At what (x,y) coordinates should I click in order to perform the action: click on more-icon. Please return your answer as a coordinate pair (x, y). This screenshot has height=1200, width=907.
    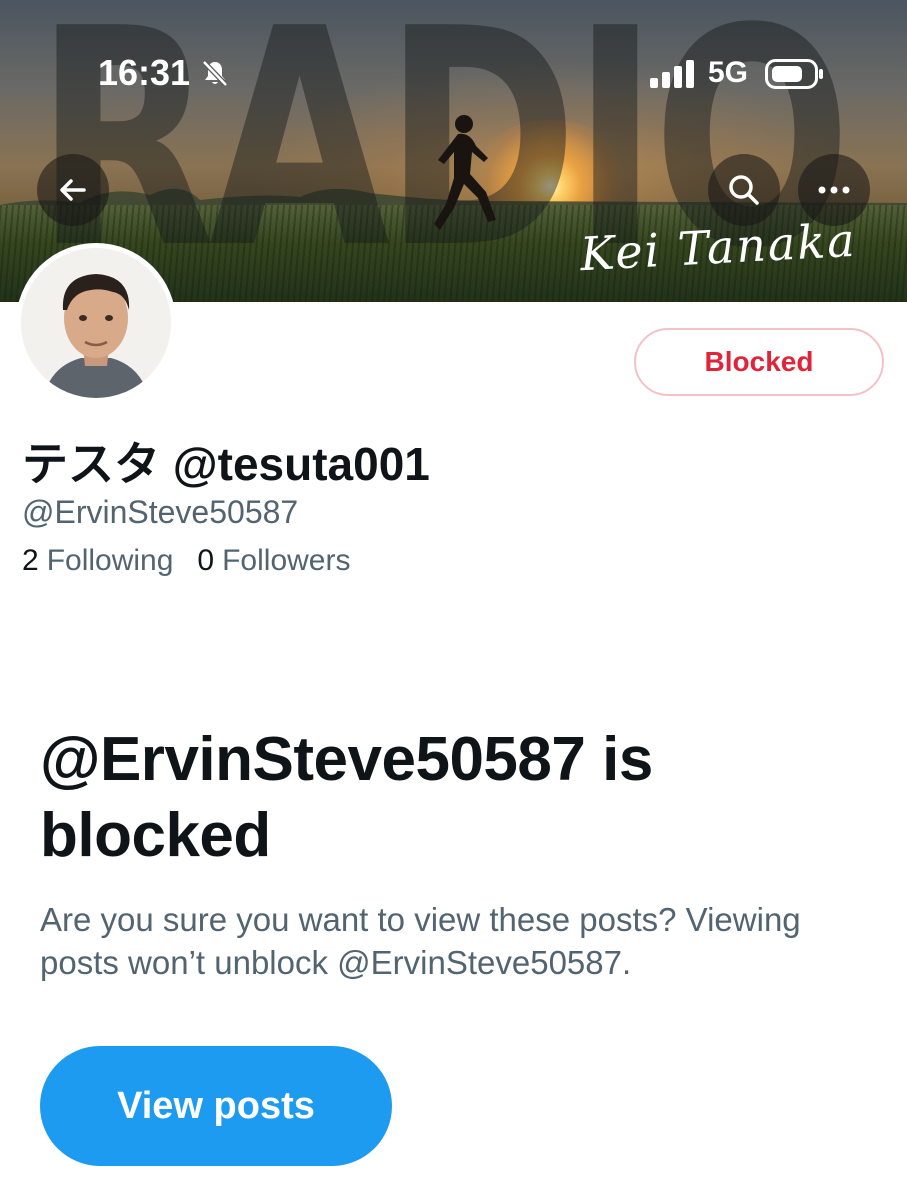
    Looking at the image, I should click on (834, 190).